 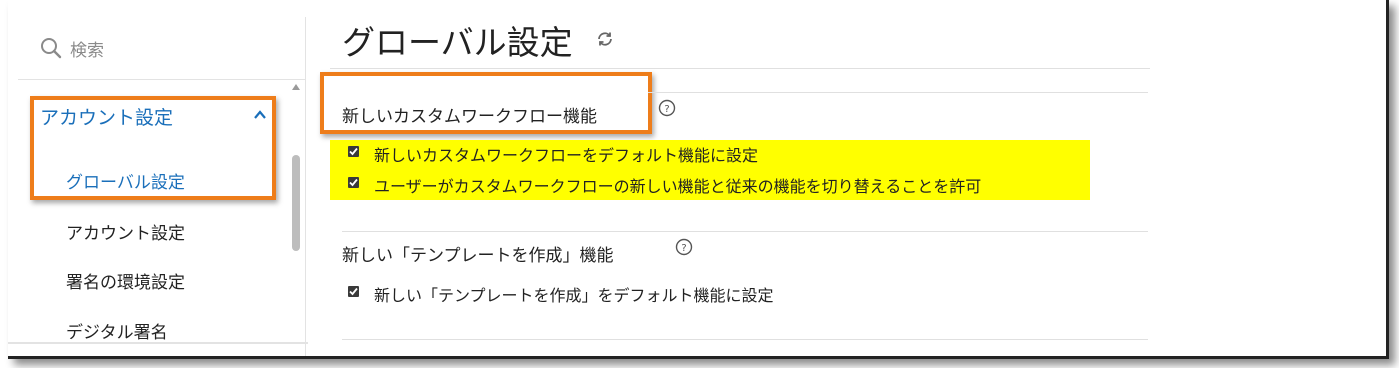 I want to click on search-placeholder: 検索, so click(x=87, y=50).